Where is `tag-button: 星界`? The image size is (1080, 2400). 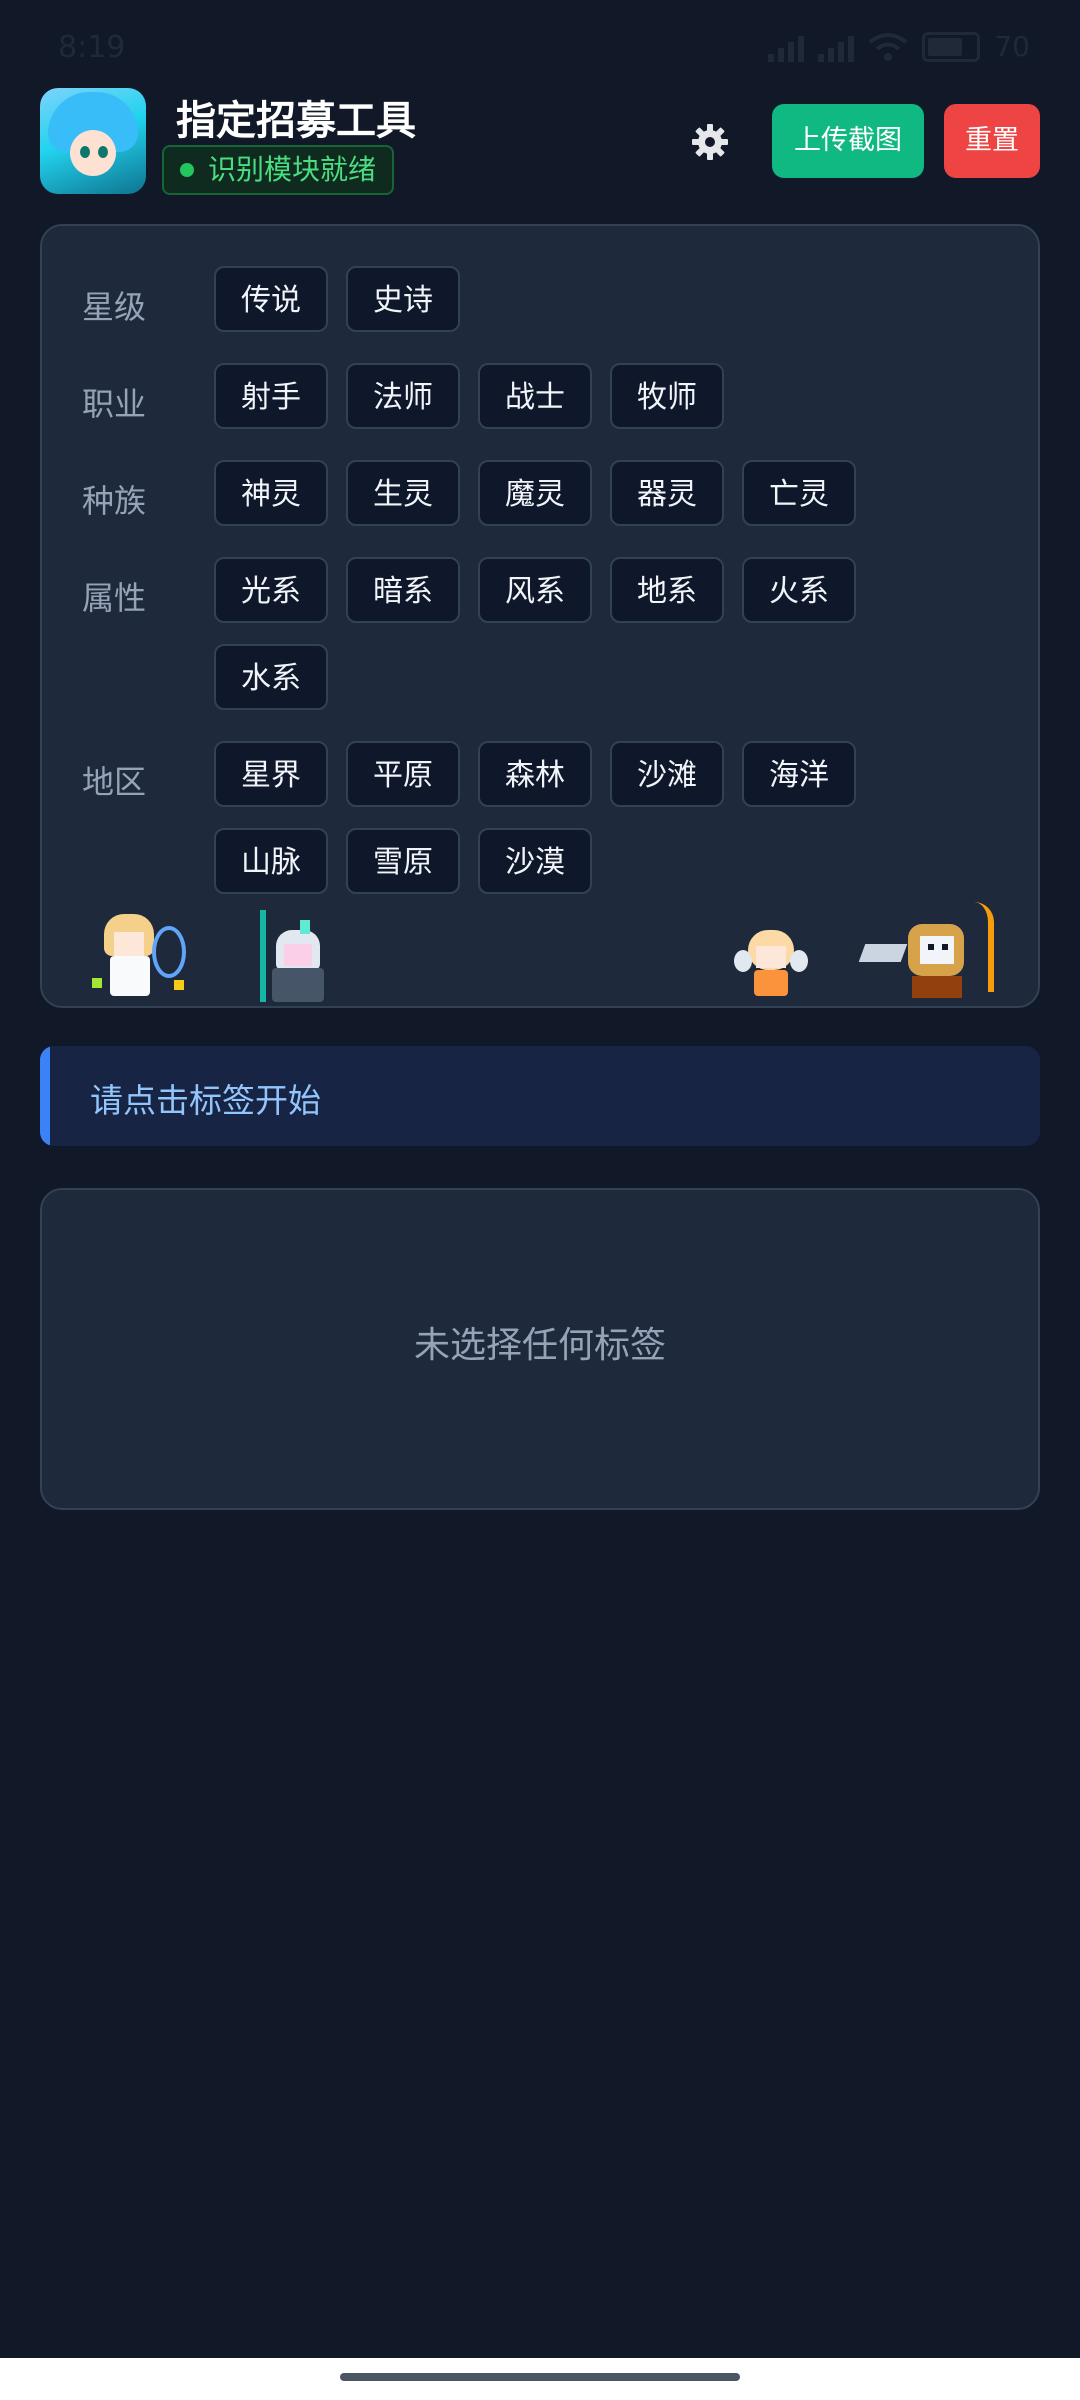 tag-button: 星界 is located at coordinates (271, 774).